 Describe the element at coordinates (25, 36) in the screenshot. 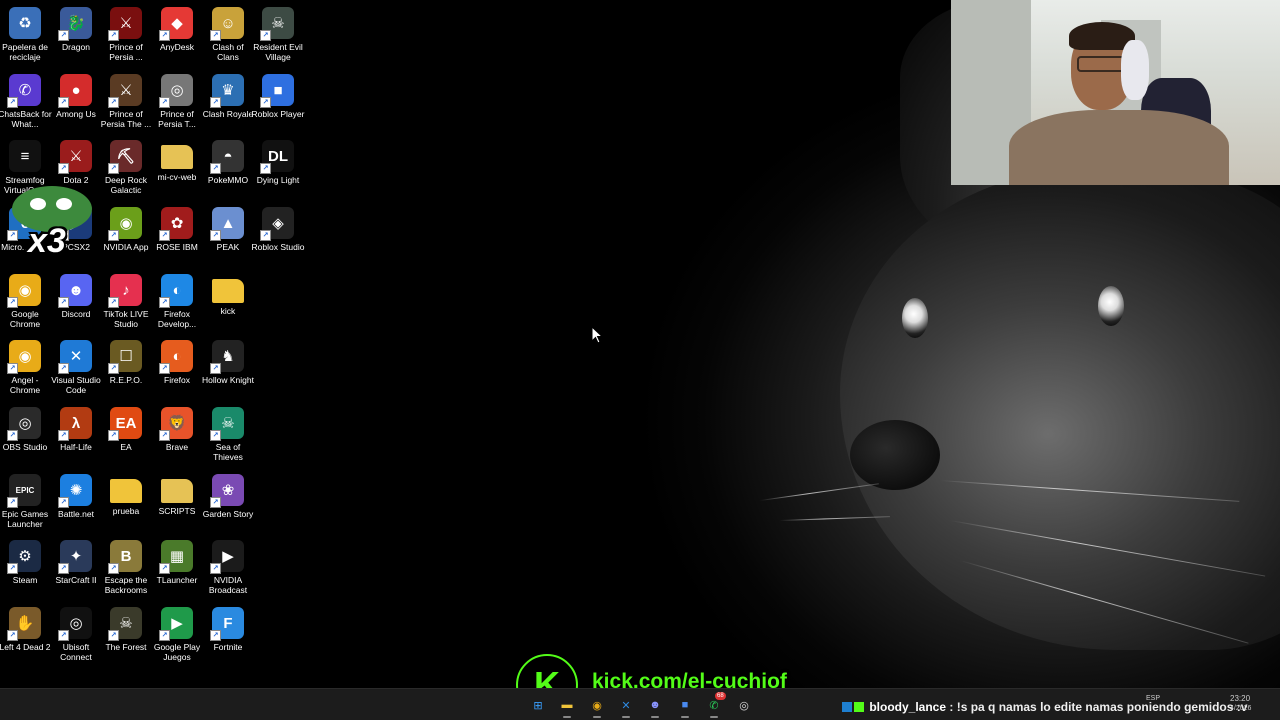

I see `desktop-icon: ♻ Papelera de reciclaje` at that location.